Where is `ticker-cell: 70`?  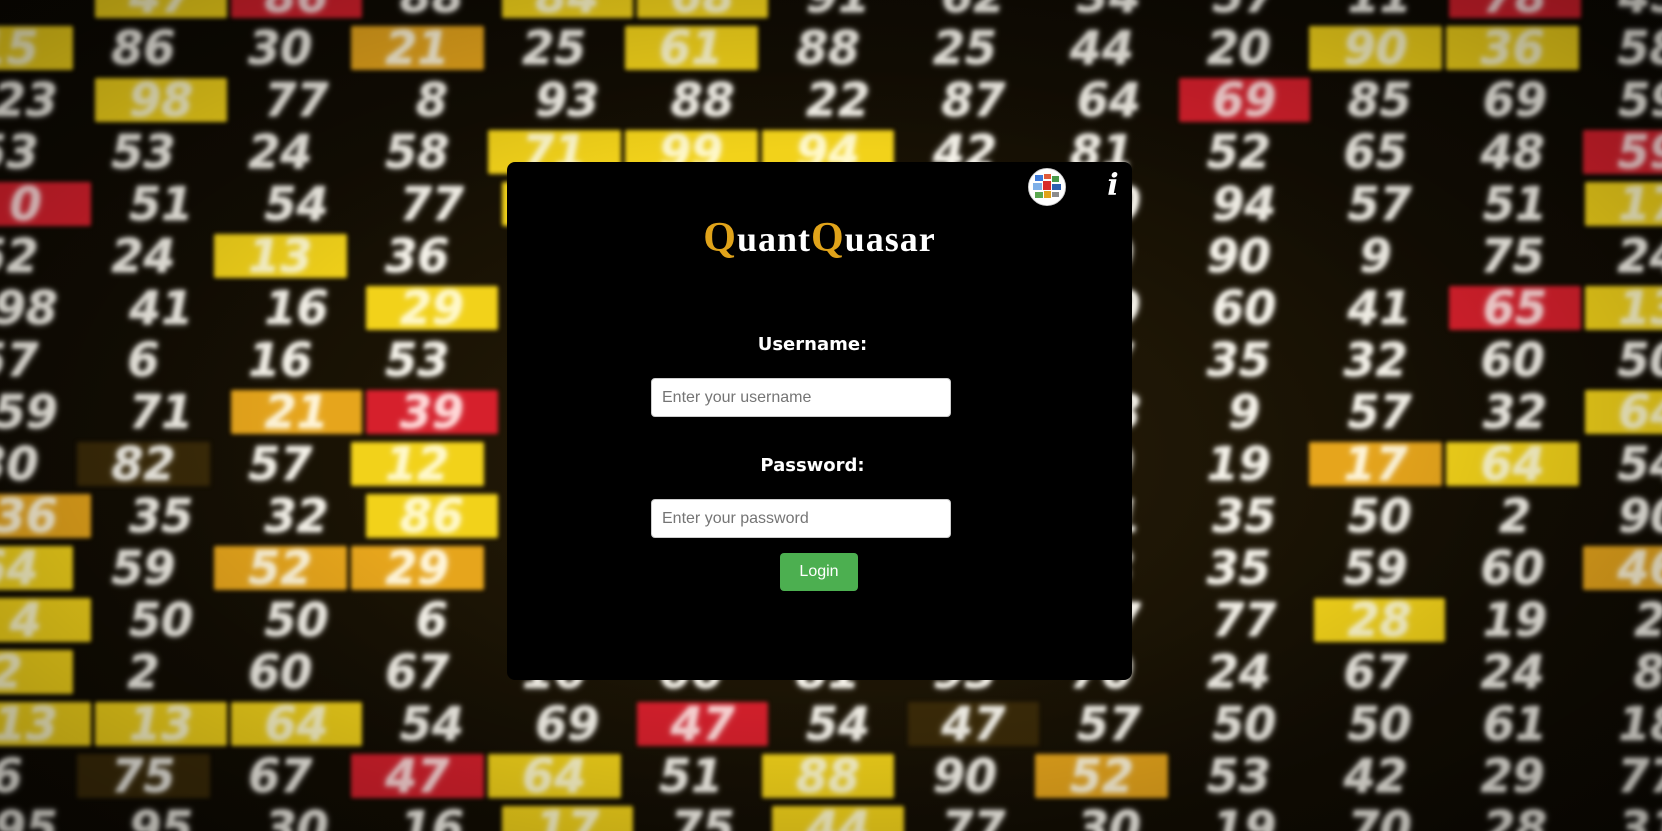 ticker-cell: 70 is located at coordinates (1379, 816).